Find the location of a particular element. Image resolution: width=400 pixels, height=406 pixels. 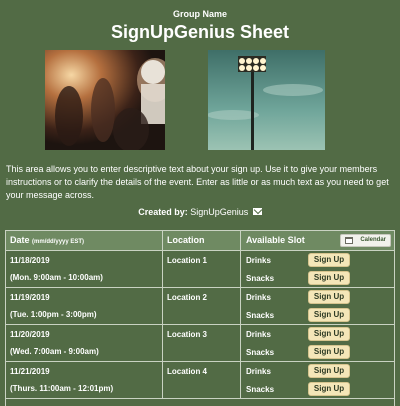

page-header: Group Name SignUpGenius Sheet is located at coordinates (200, 21).